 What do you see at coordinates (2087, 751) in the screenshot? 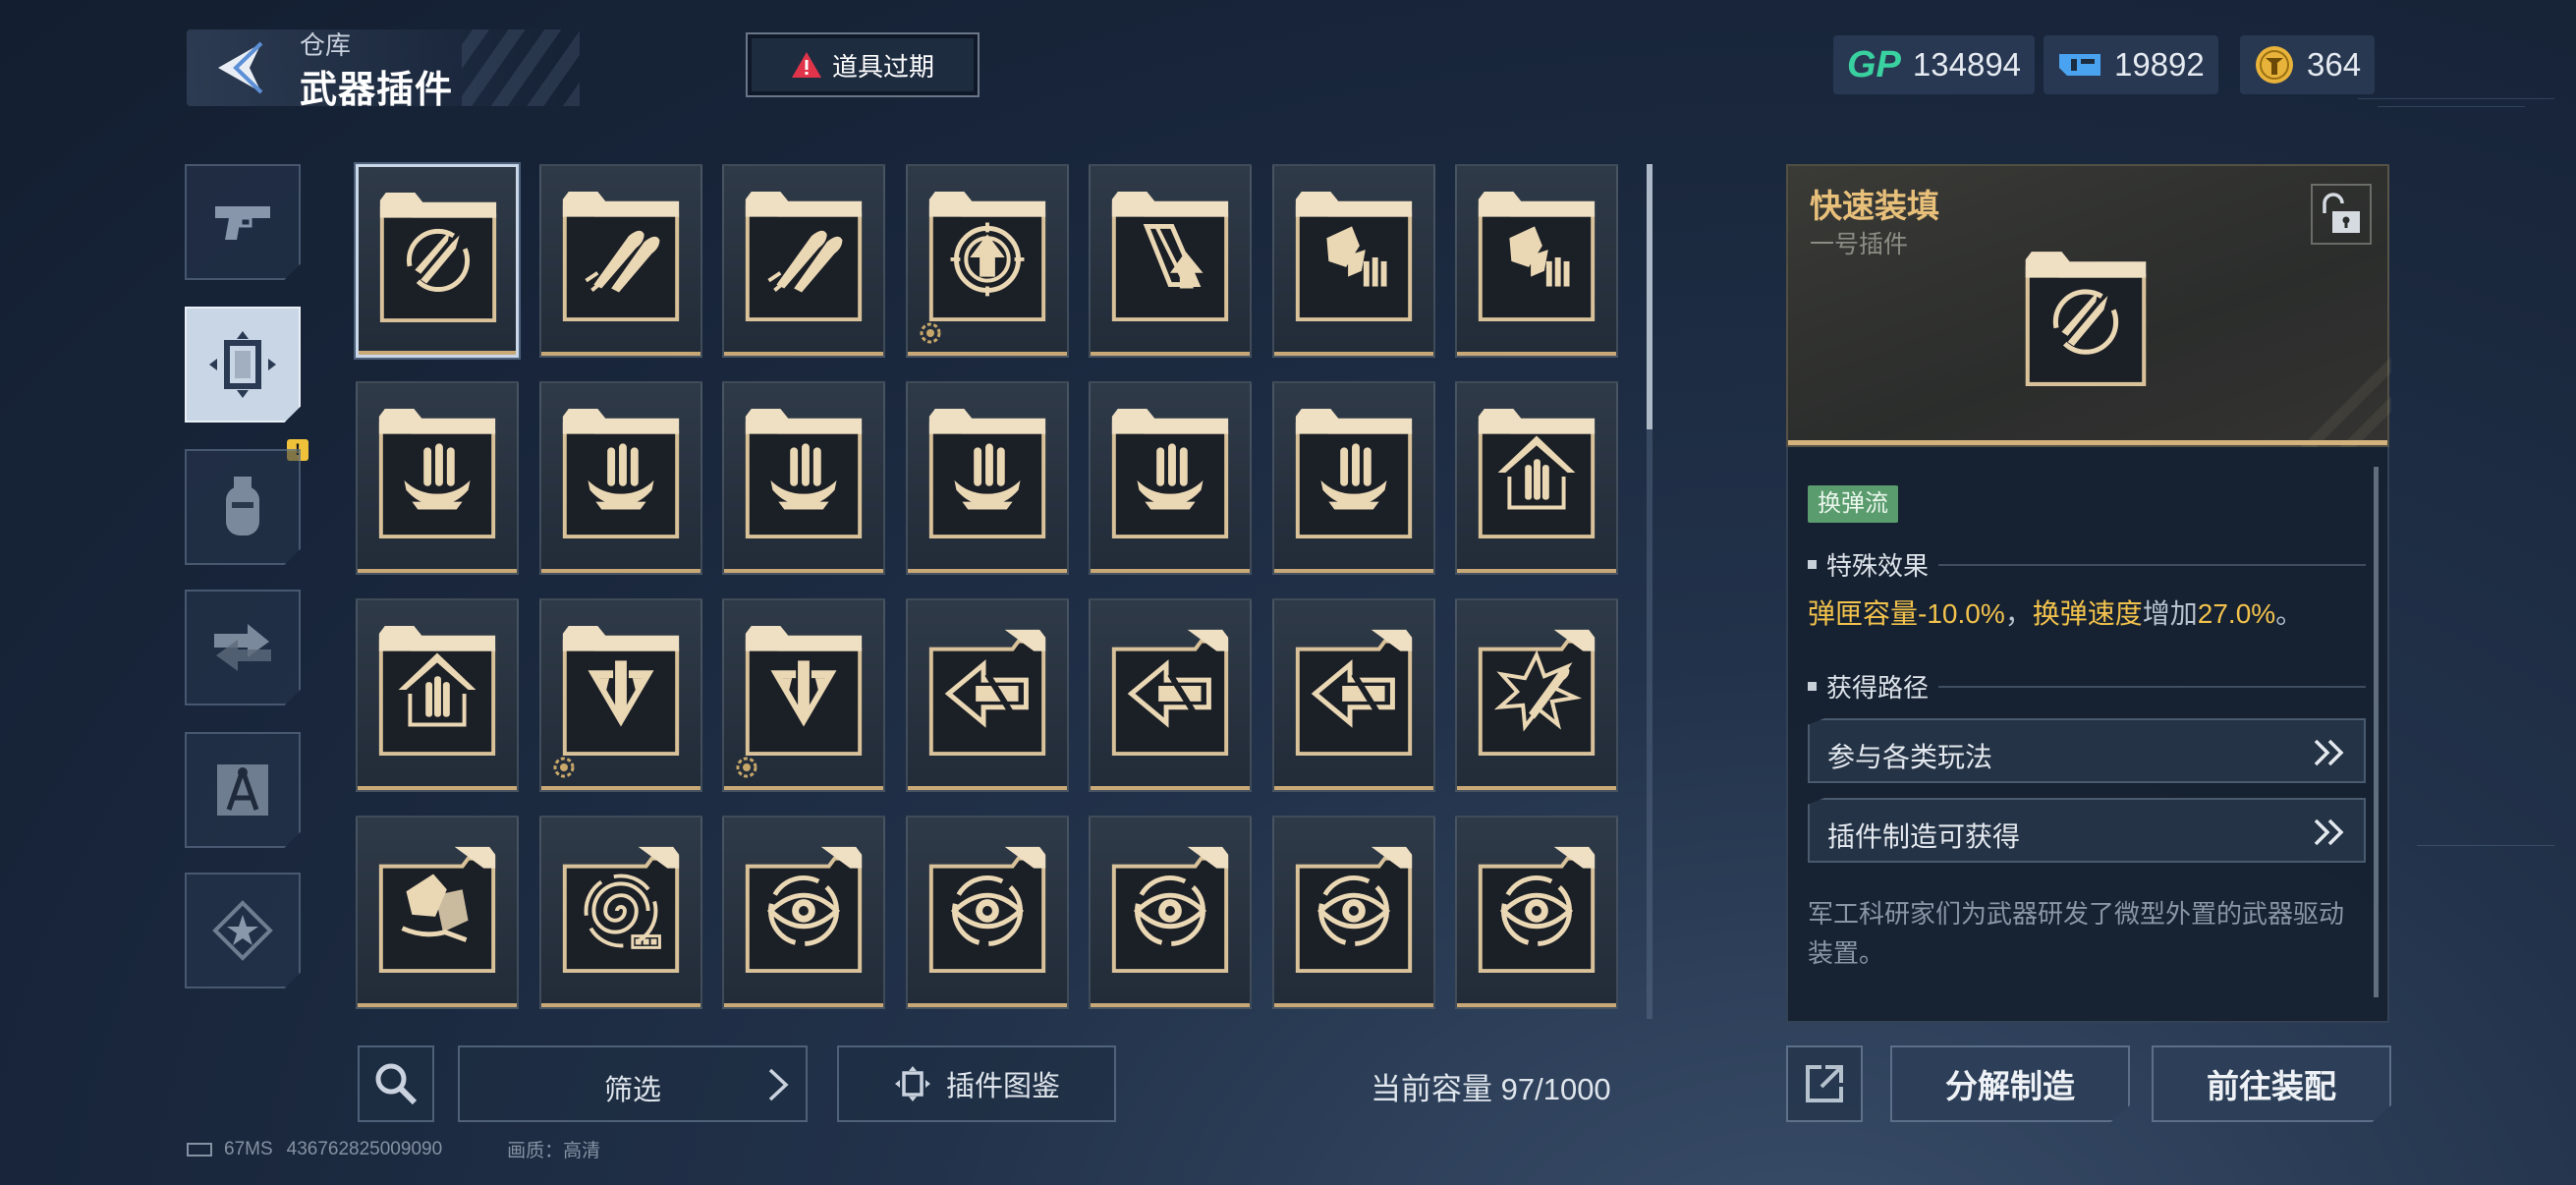
I see `source-route-item: 参与各类玩法` at bounding box center [2087, 751].